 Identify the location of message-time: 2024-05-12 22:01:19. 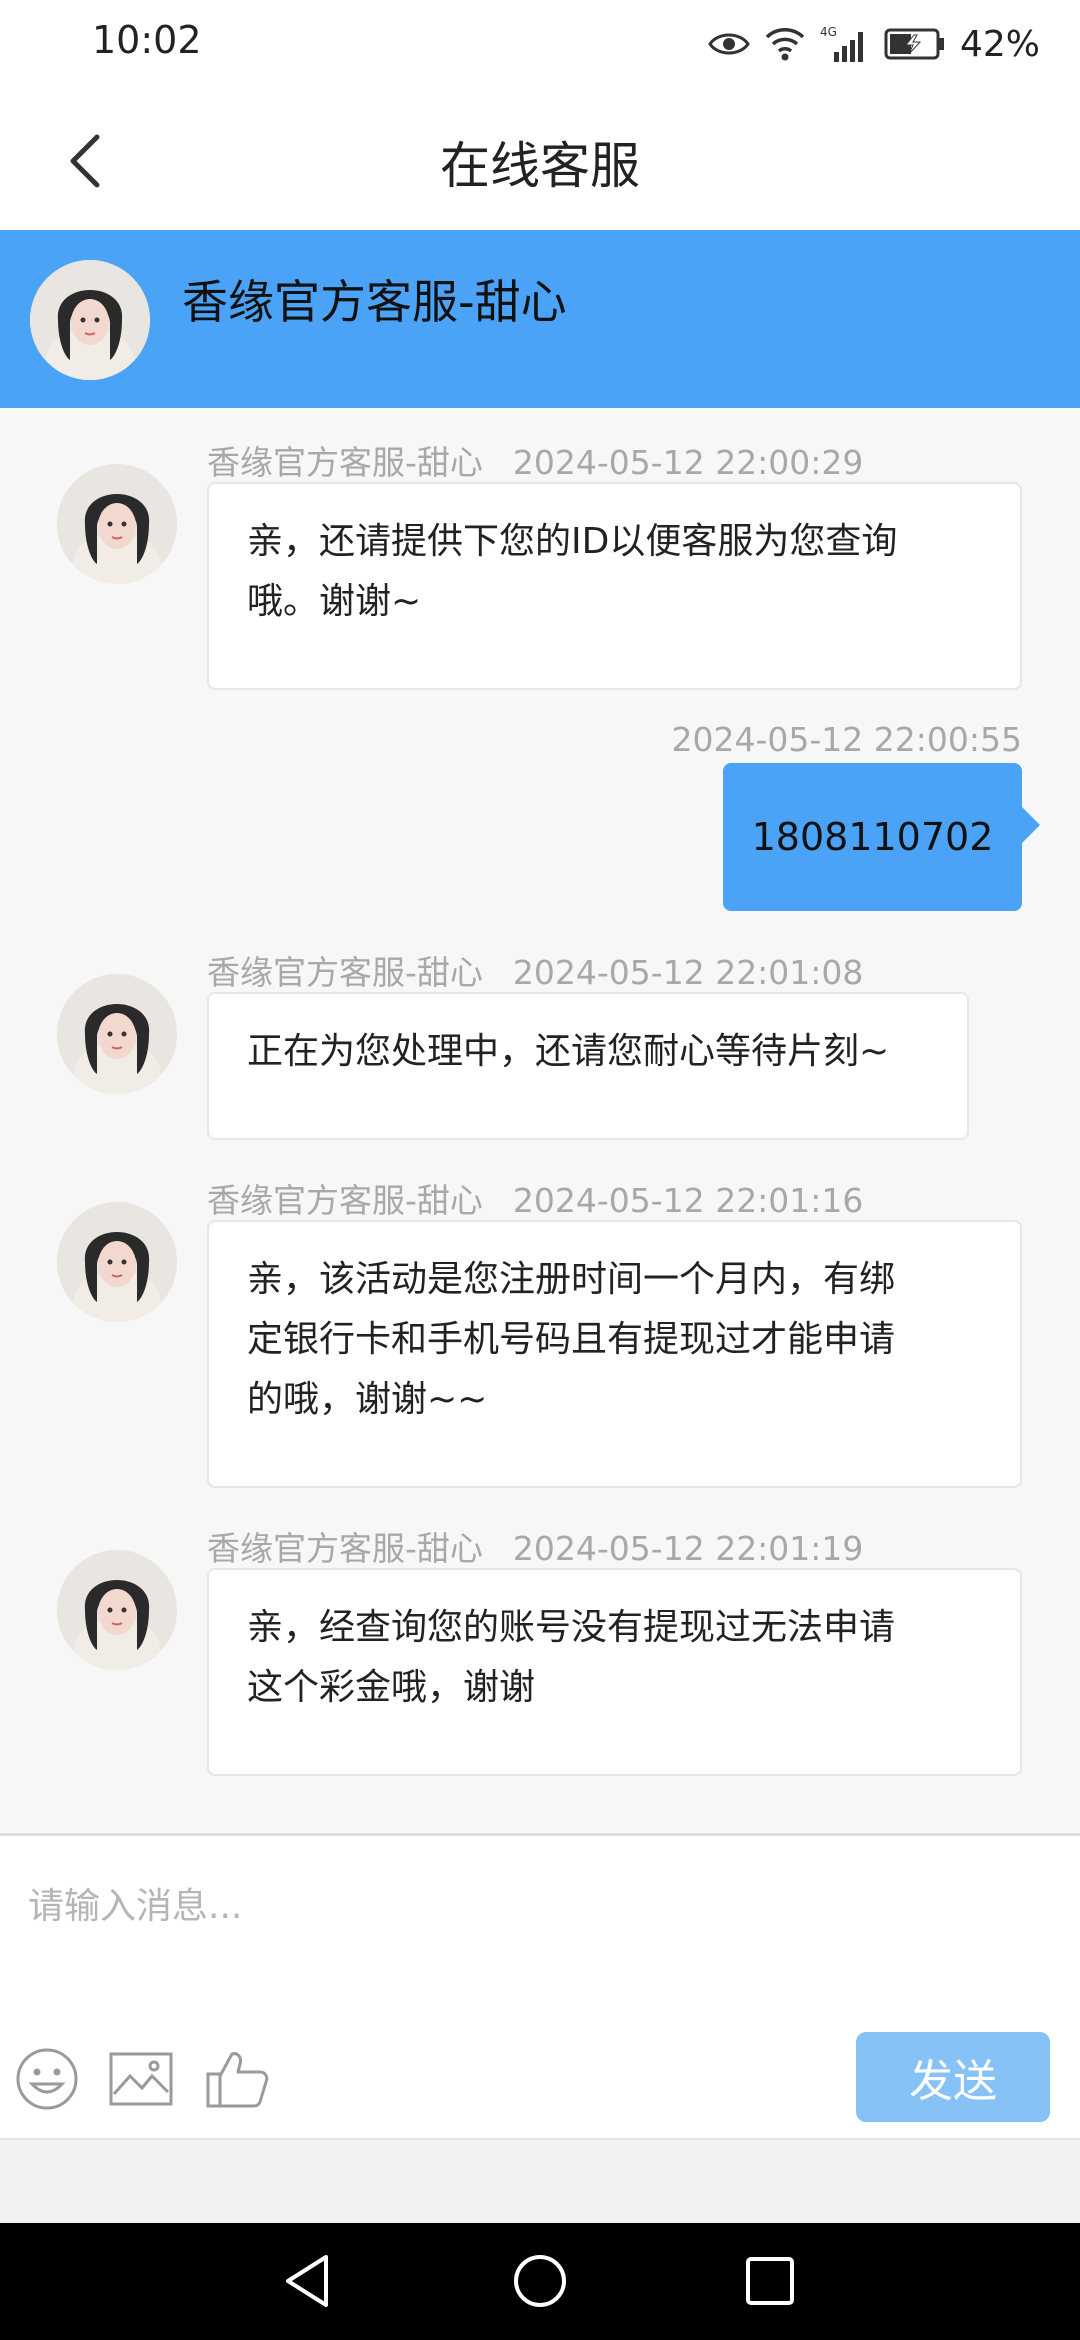
(688, 1548).